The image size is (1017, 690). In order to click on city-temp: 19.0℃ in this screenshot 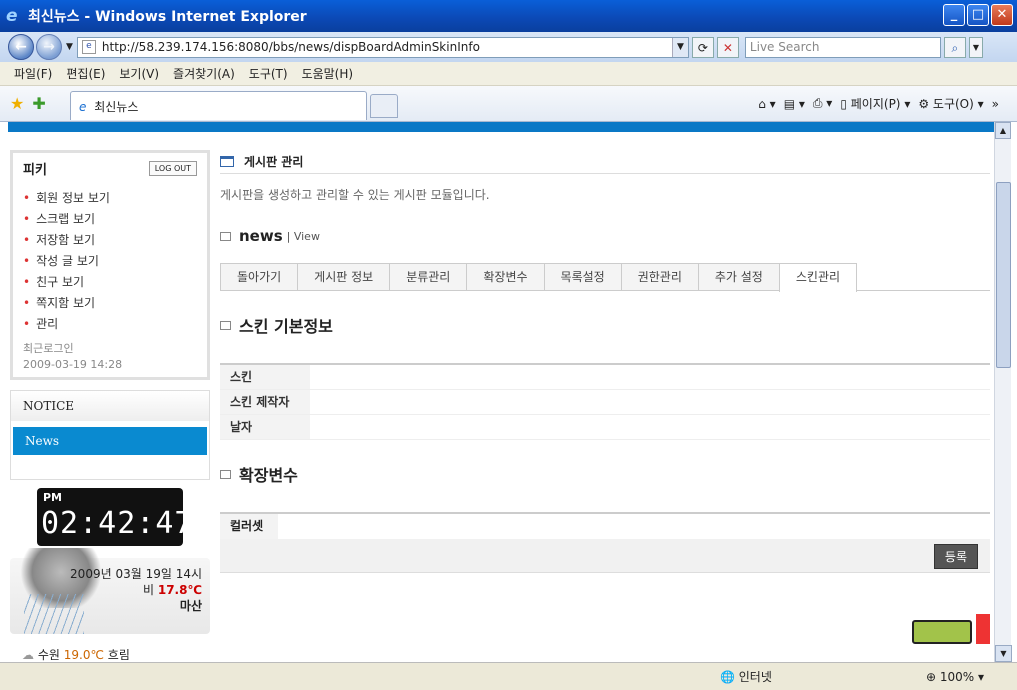, I will do `click(83, 655)`.